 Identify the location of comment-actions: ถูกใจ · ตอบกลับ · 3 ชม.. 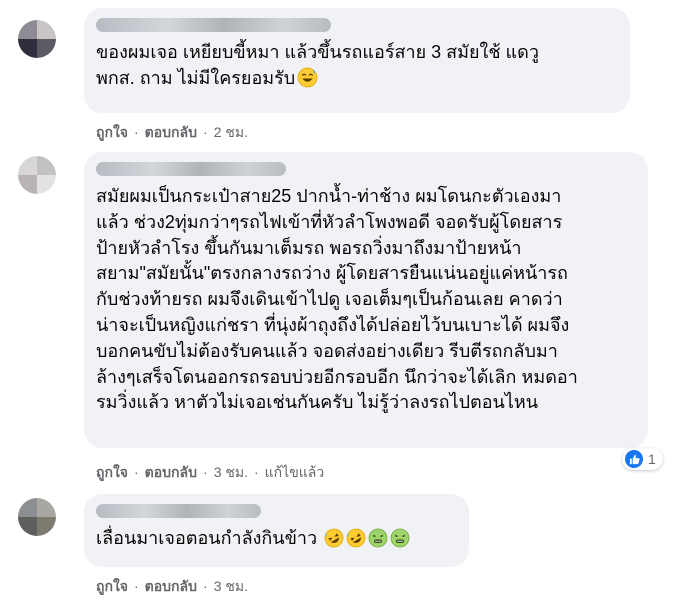
(172, 586).